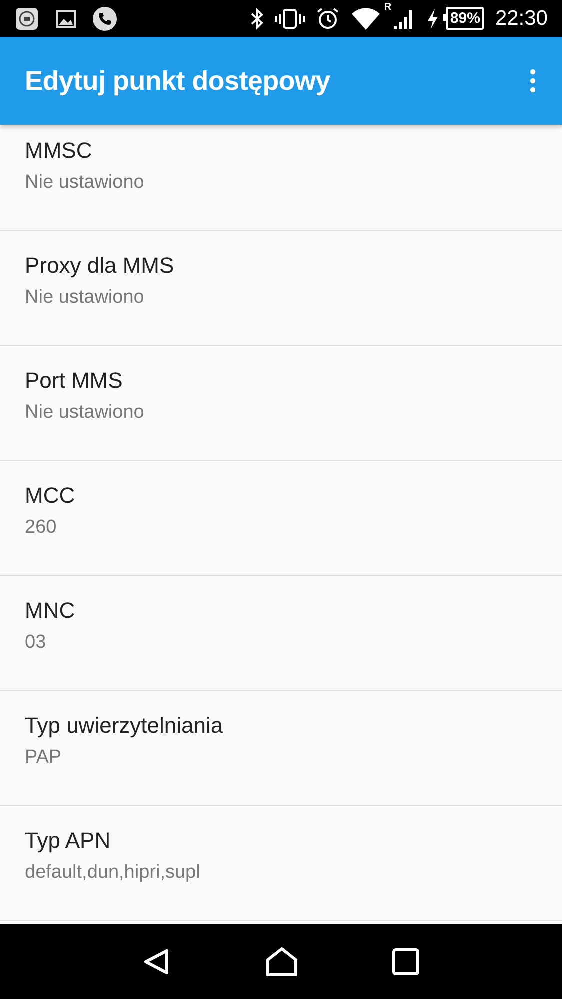 The width and height of the screenshot is (562, 999). Describe the element at coordinates (257, 19) in the screenshot. I see `bluetooth-icon` at that location.